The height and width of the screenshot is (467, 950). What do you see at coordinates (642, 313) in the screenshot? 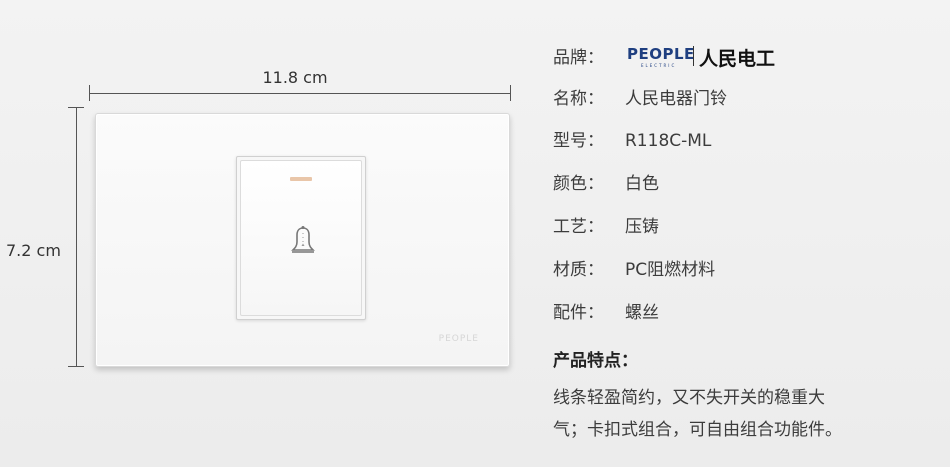
I see `spec-value: 螺丝` at bounding box center [642, 313].